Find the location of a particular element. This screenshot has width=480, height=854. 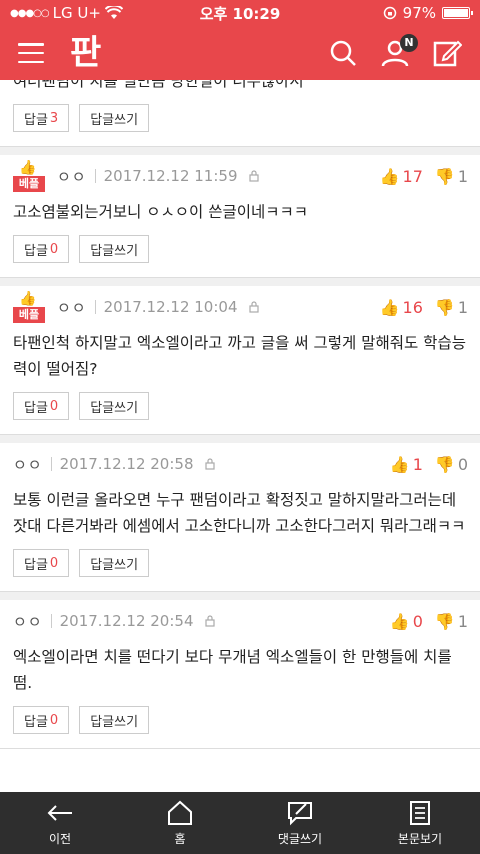

battery-icon is located at coordinates (457, 13).